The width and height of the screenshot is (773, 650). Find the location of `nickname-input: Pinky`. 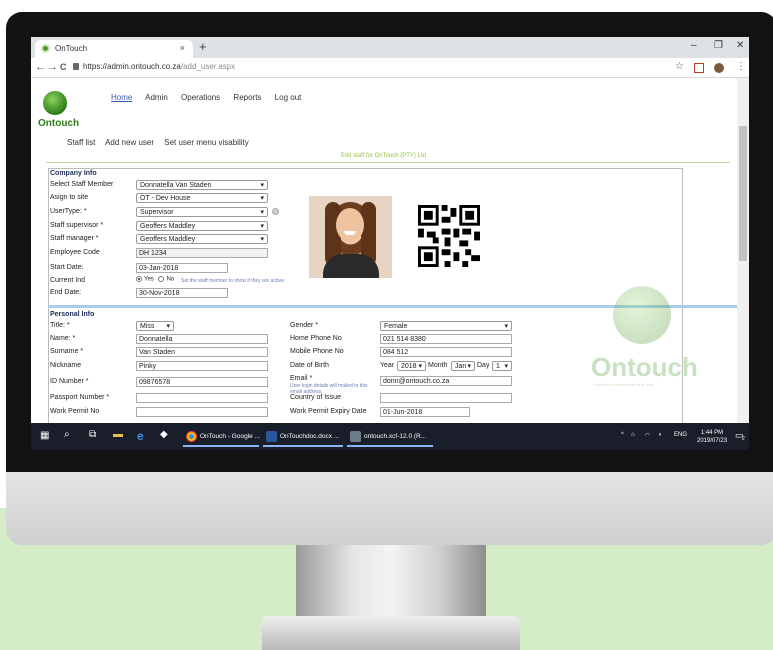

nickname-input: Pinky is located at coordinates (202, 366).